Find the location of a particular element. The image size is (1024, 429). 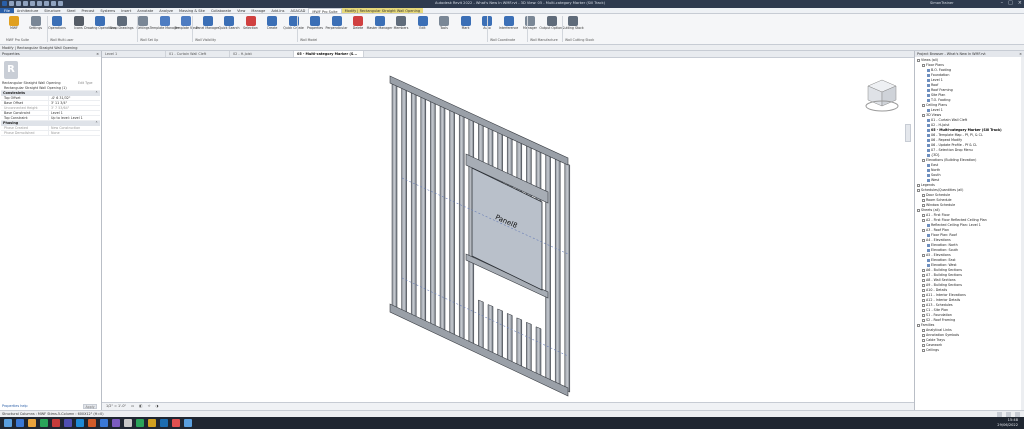

user-name: SimonTrainer is located at coordinates (942, 3).